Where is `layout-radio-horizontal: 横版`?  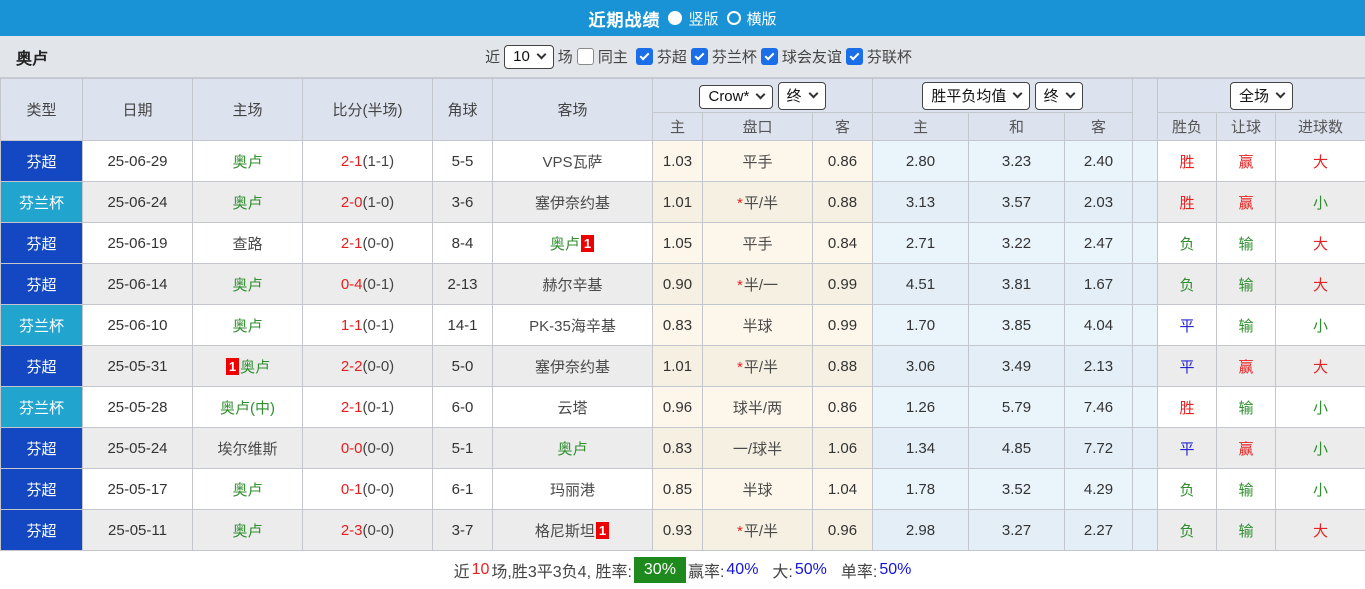
layout-radio-horizontal: 横版 is located at coordinates (752, 18).